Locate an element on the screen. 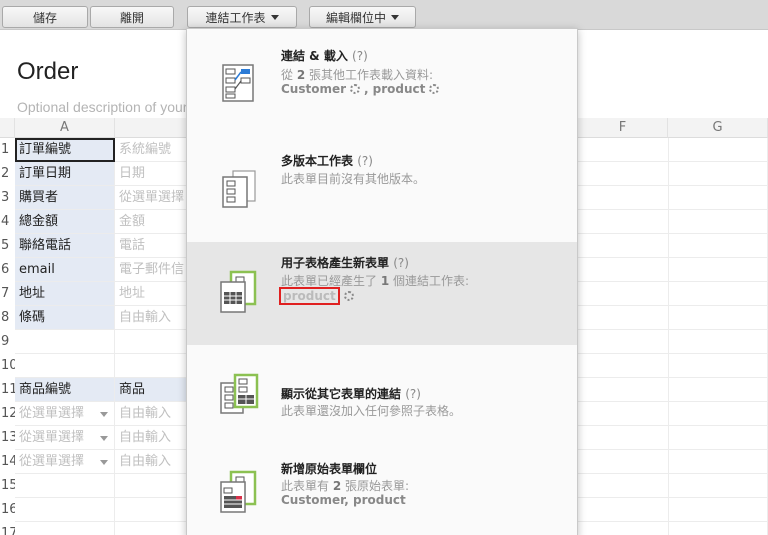 Image resolution: width=768 pixels, height=535 pixels. menu-item-desc: 從 2 張其他工作表載入資料: is located at coordinates (357, 74).